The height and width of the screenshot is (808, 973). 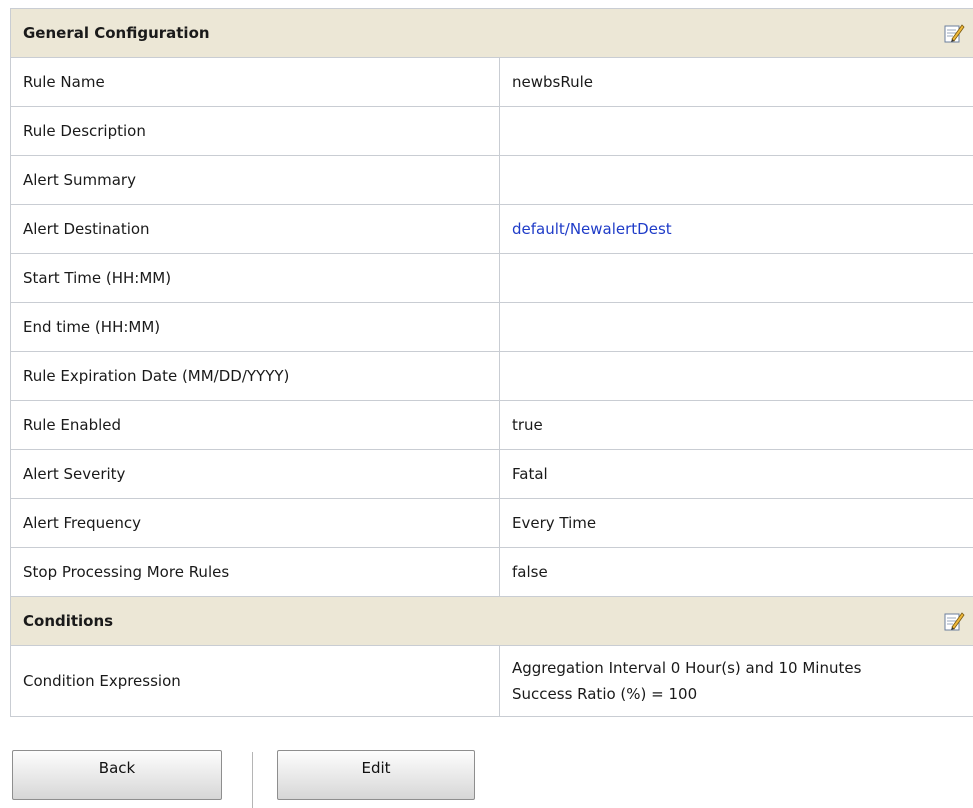 I want to click on row-rule-expiration-date: Rule Expiration Date (MM/DD/YYYY), so click(x=491, y=376).